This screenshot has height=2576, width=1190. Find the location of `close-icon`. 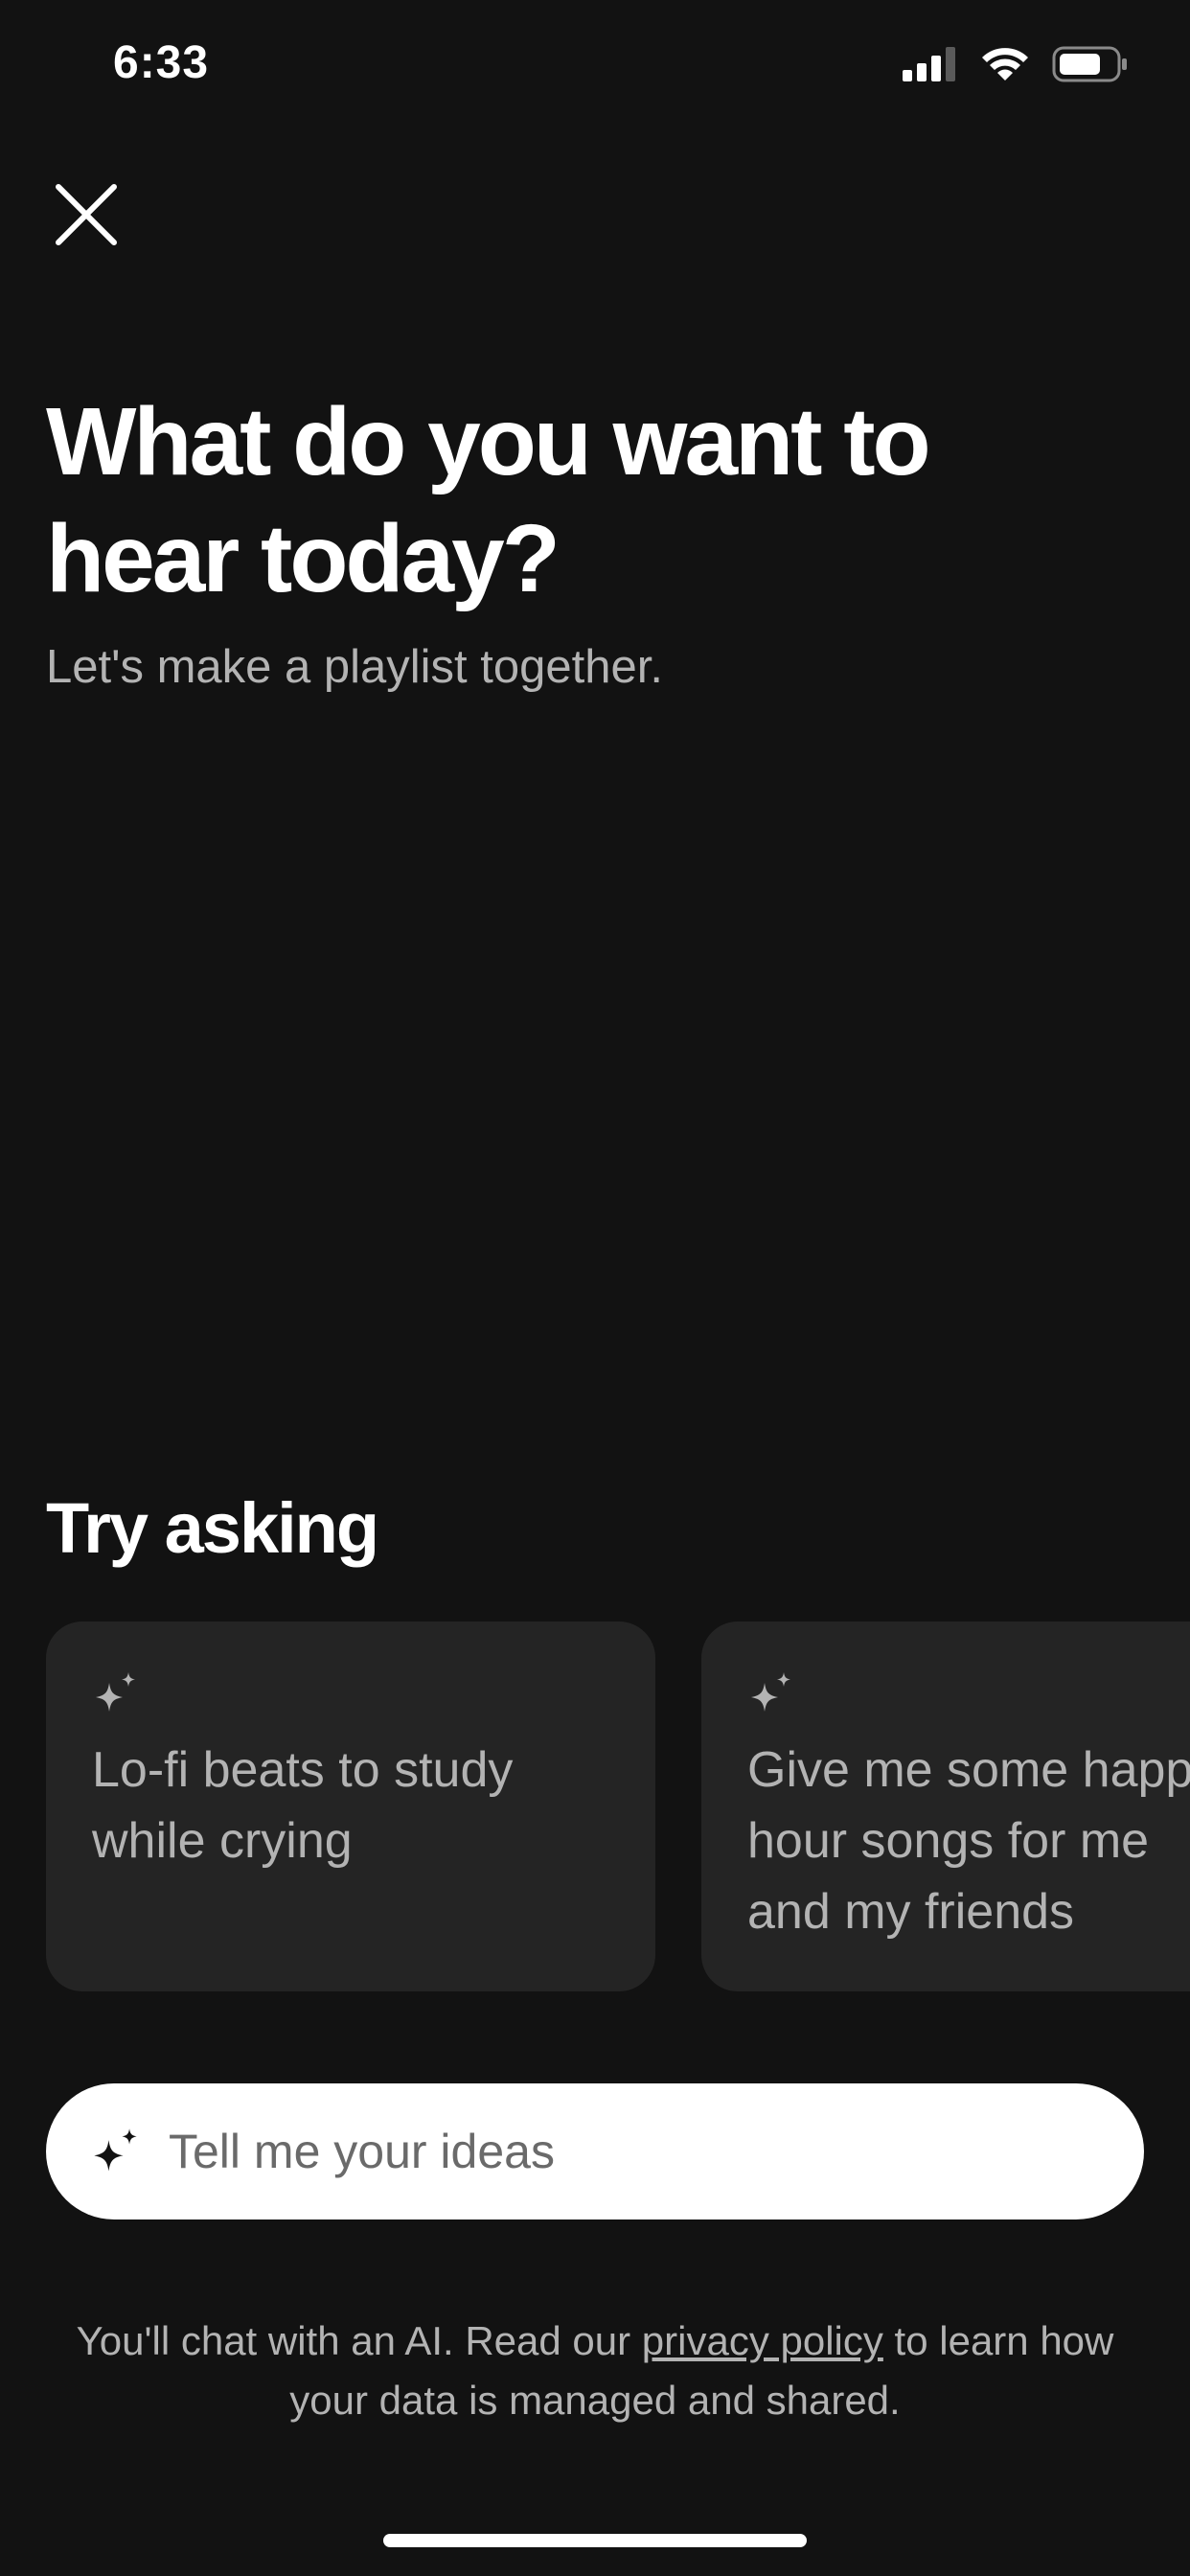

close-icon is located at coordinates (87, 214).